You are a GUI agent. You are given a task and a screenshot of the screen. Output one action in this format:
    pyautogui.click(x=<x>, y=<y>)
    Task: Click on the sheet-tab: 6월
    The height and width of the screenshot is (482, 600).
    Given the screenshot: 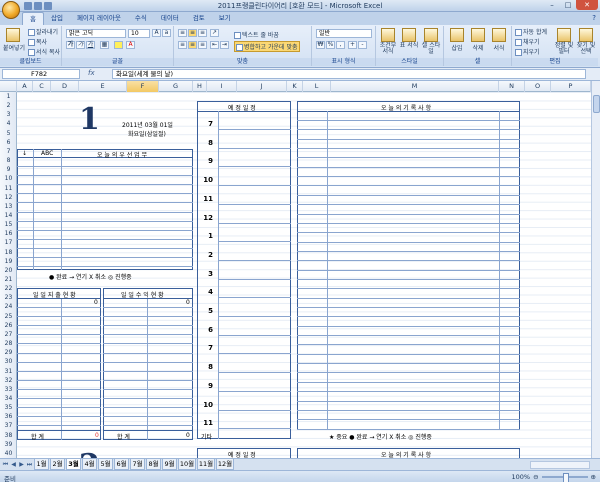 What is the action you would take?
    pyautogui.click(x=121, y=464)
    